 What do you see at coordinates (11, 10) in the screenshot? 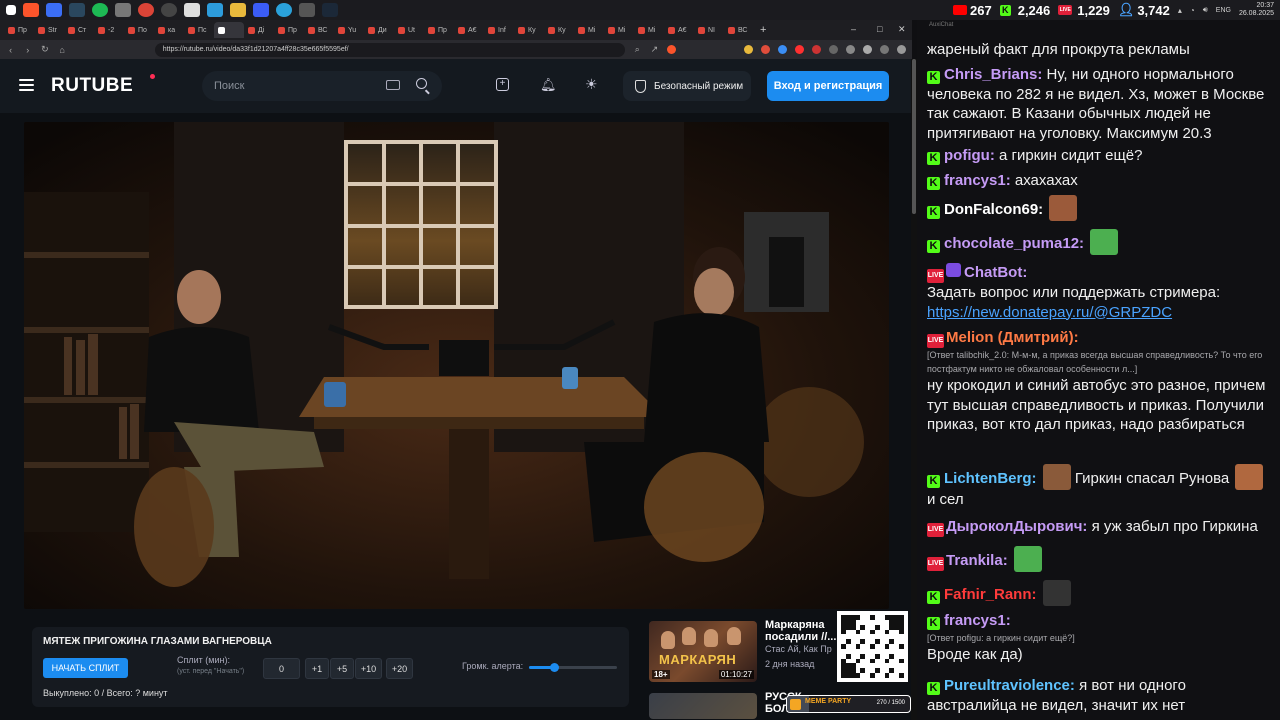
I see `start-icon` at bounding box center [11, 10].